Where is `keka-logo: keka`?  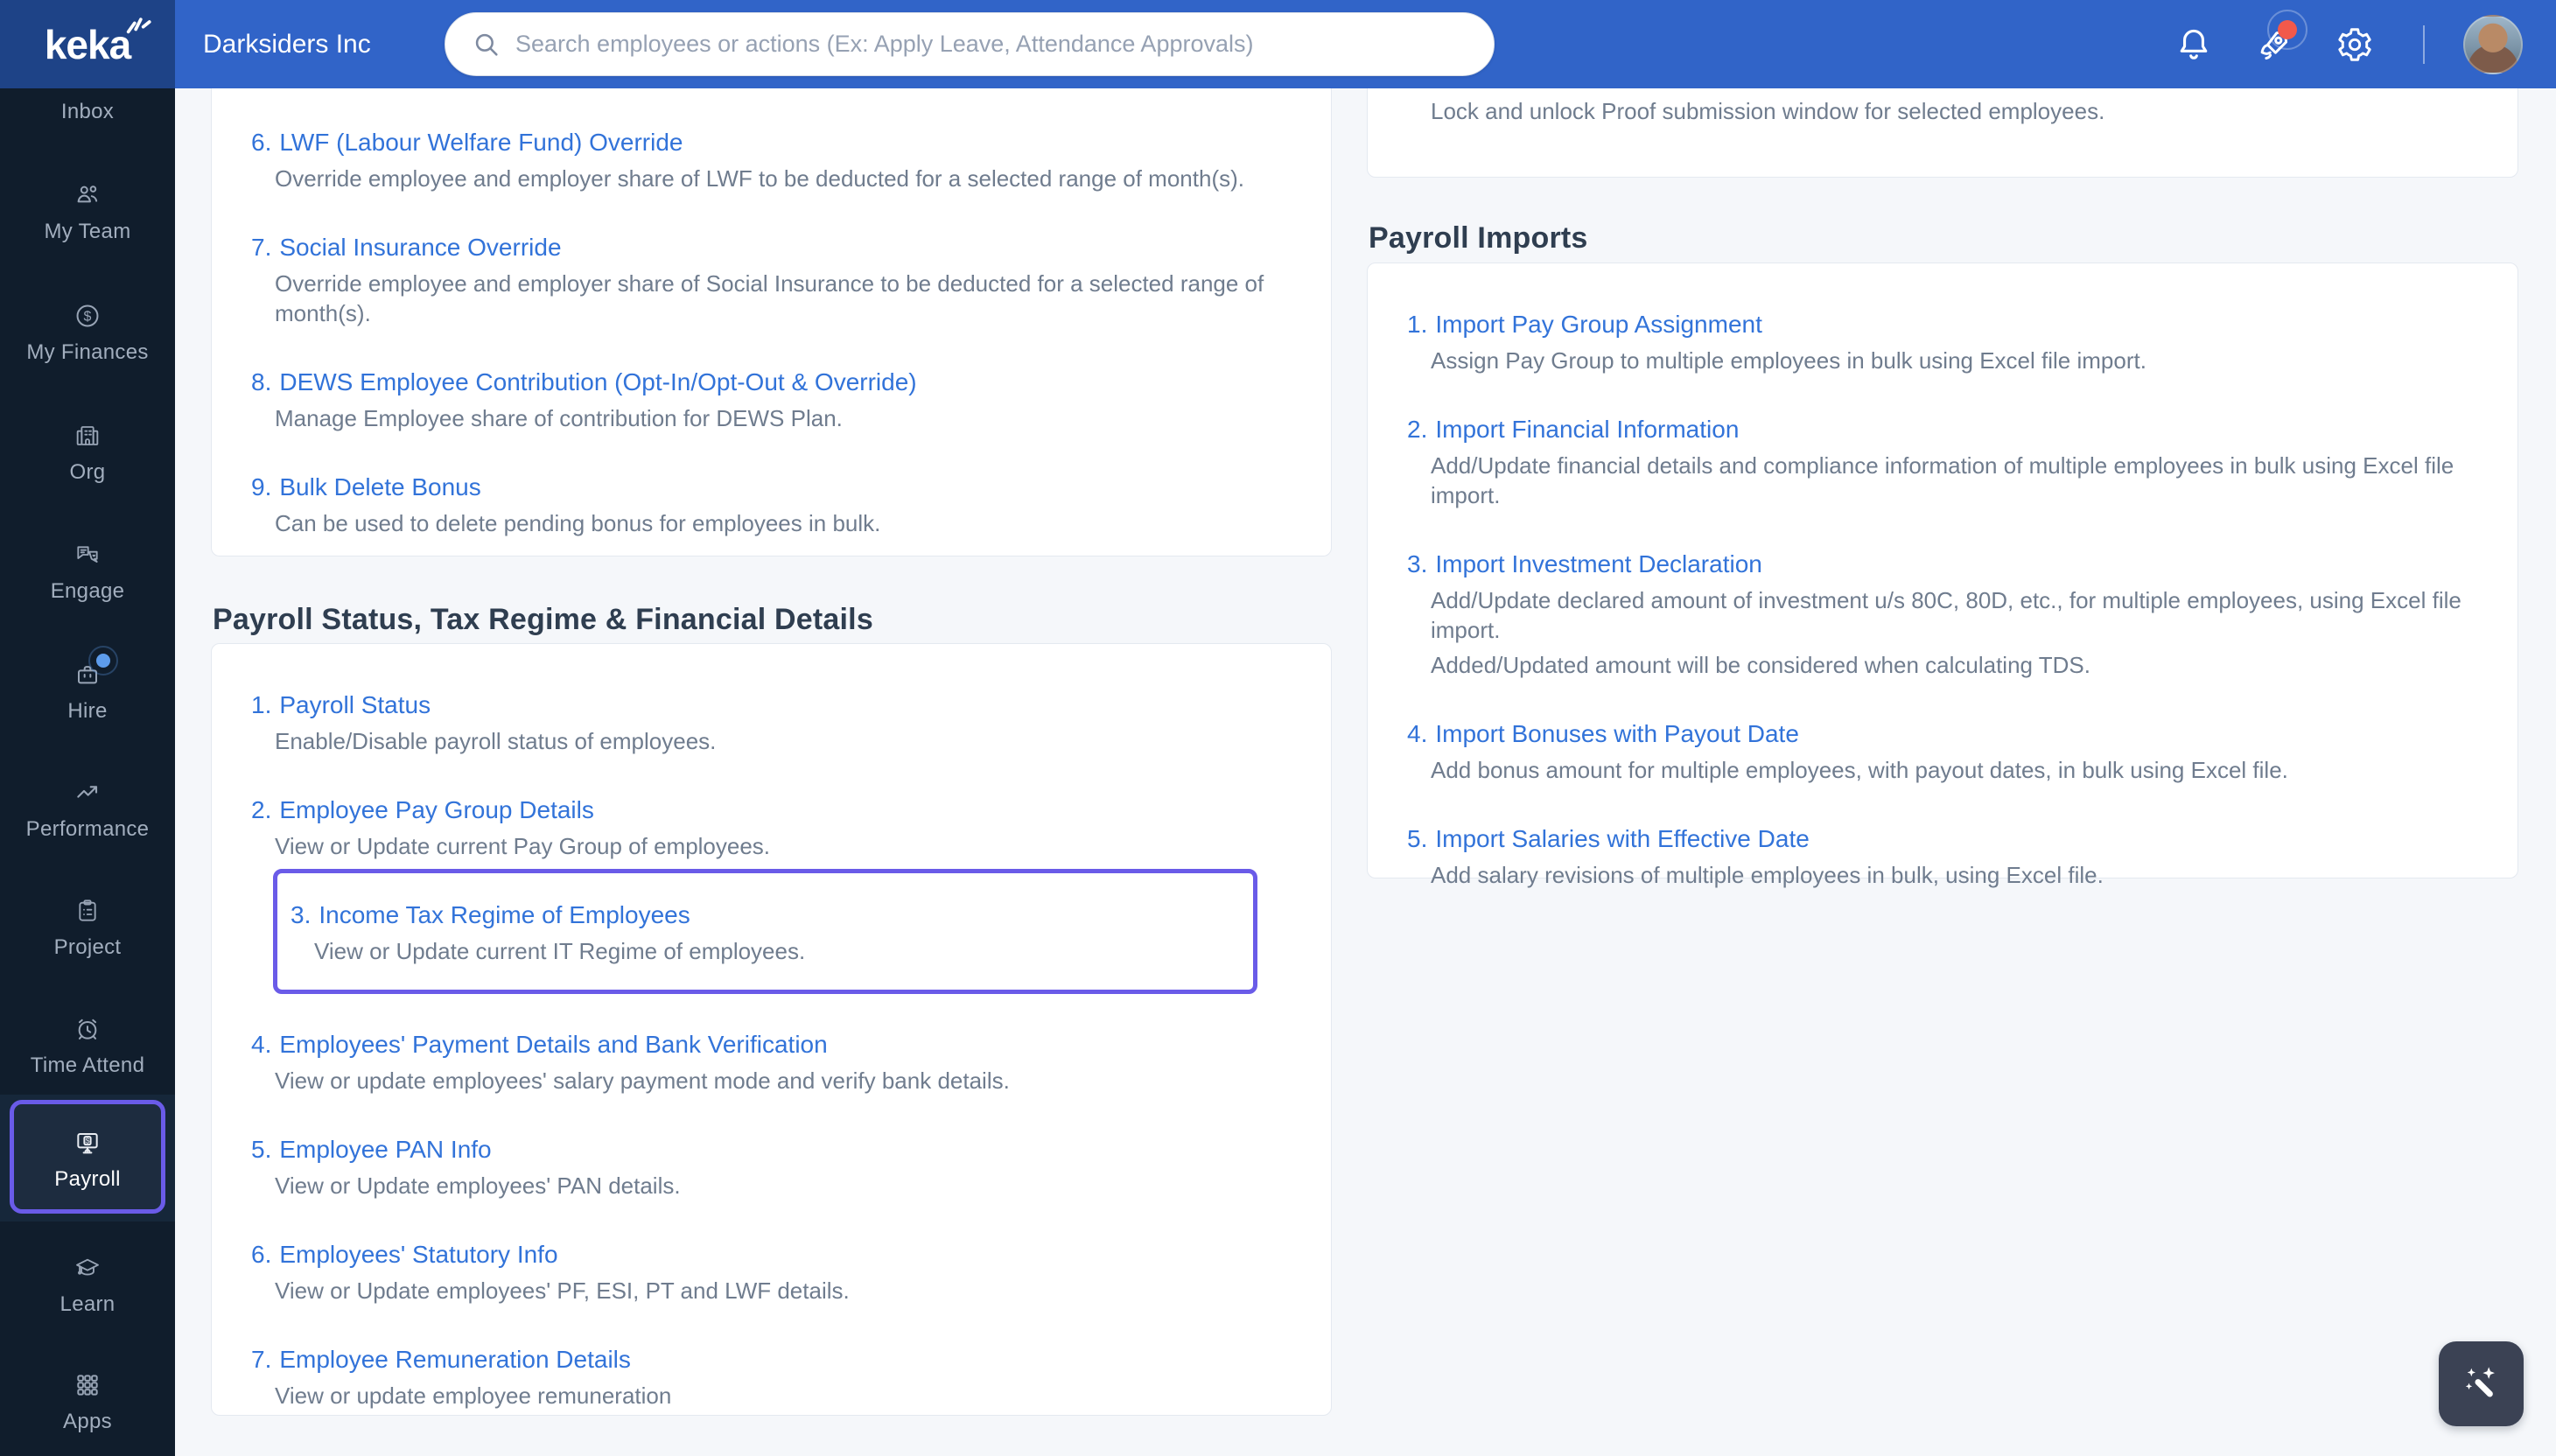 keka-logo: keka is located at coordinates (87, 44).